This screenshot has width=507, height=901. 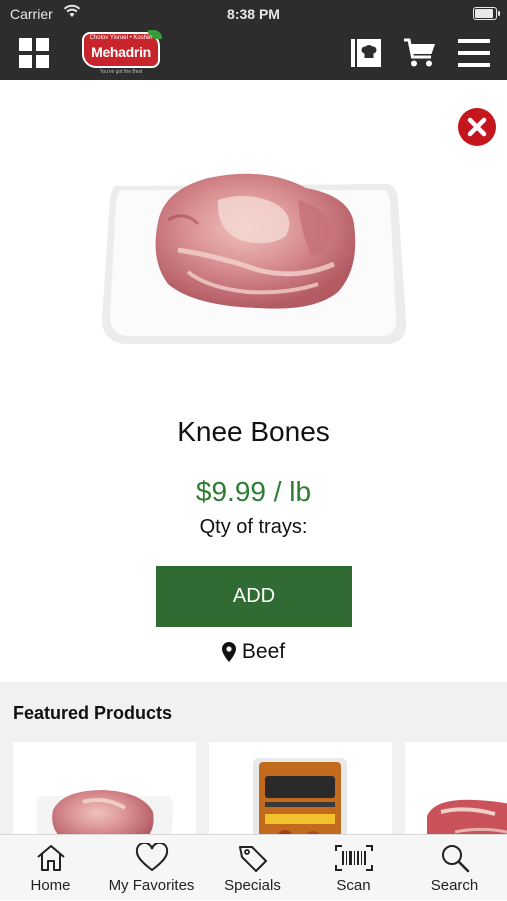 I want to click on product-category: Beef, so click(x=253, y=652).